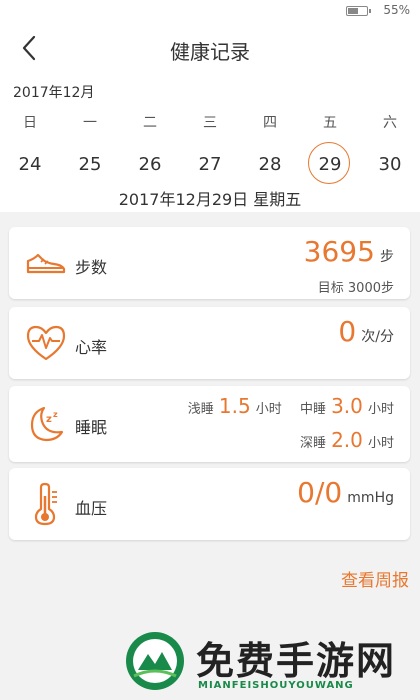 This screenshot has width=420, height=700. Describe the element at coordinates (387, 257) in the screenshot. I see `steps-unit: 步` at that location.